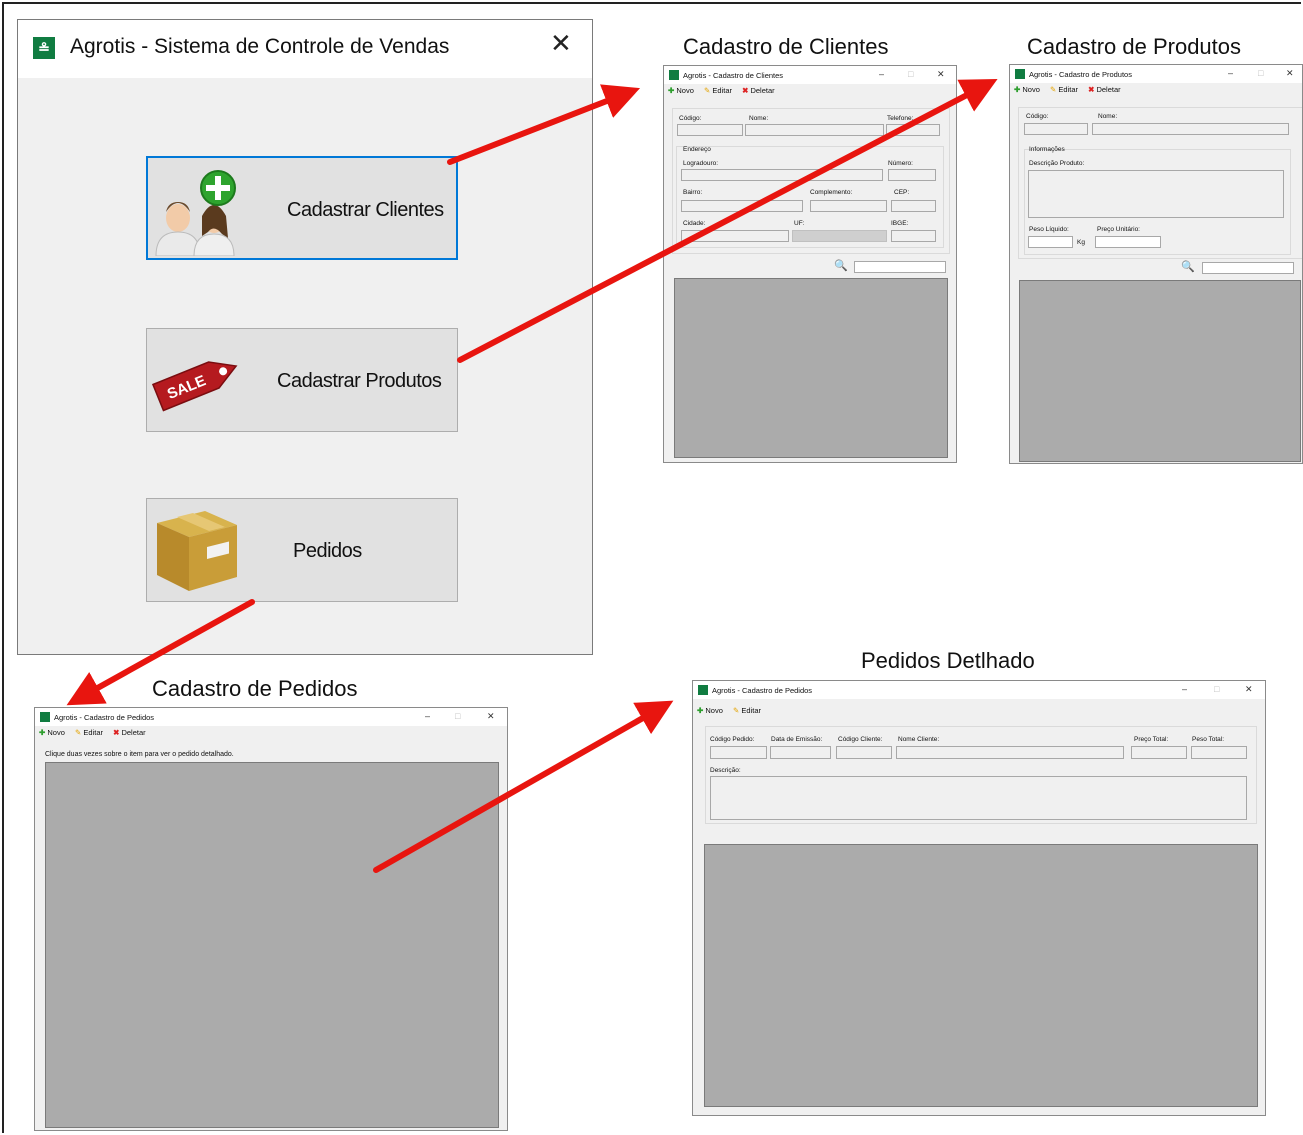 This screenshot has height=1135, width=1303. Describe the element at coordinates (523, 786) in the screenshot. I see `arrow-to-detalhado` at that location.